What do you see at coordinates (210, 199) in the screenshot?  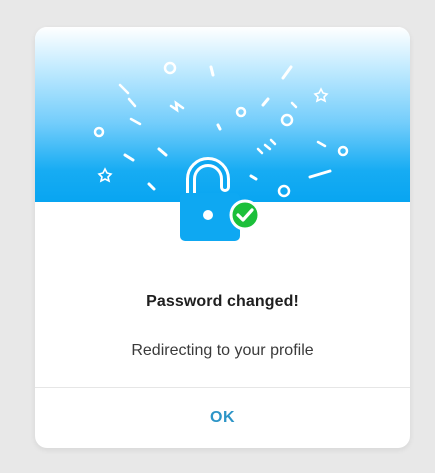 I see `unlocked-padlock-icon` at bounding box center [210, 199].